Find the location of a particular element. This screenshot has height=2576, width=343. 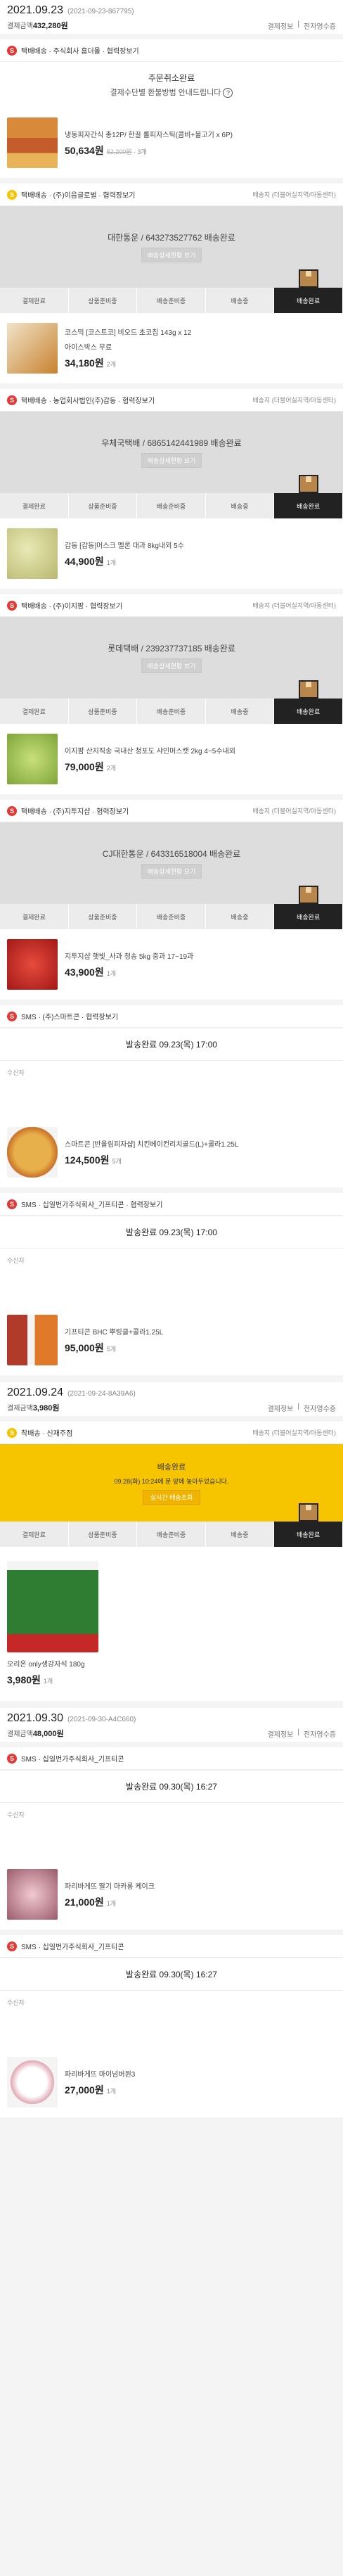

delivery-steps: 결제완료 상품준비중 배송준비중 배송중 배송완료 is located at coordinates (171, 291).